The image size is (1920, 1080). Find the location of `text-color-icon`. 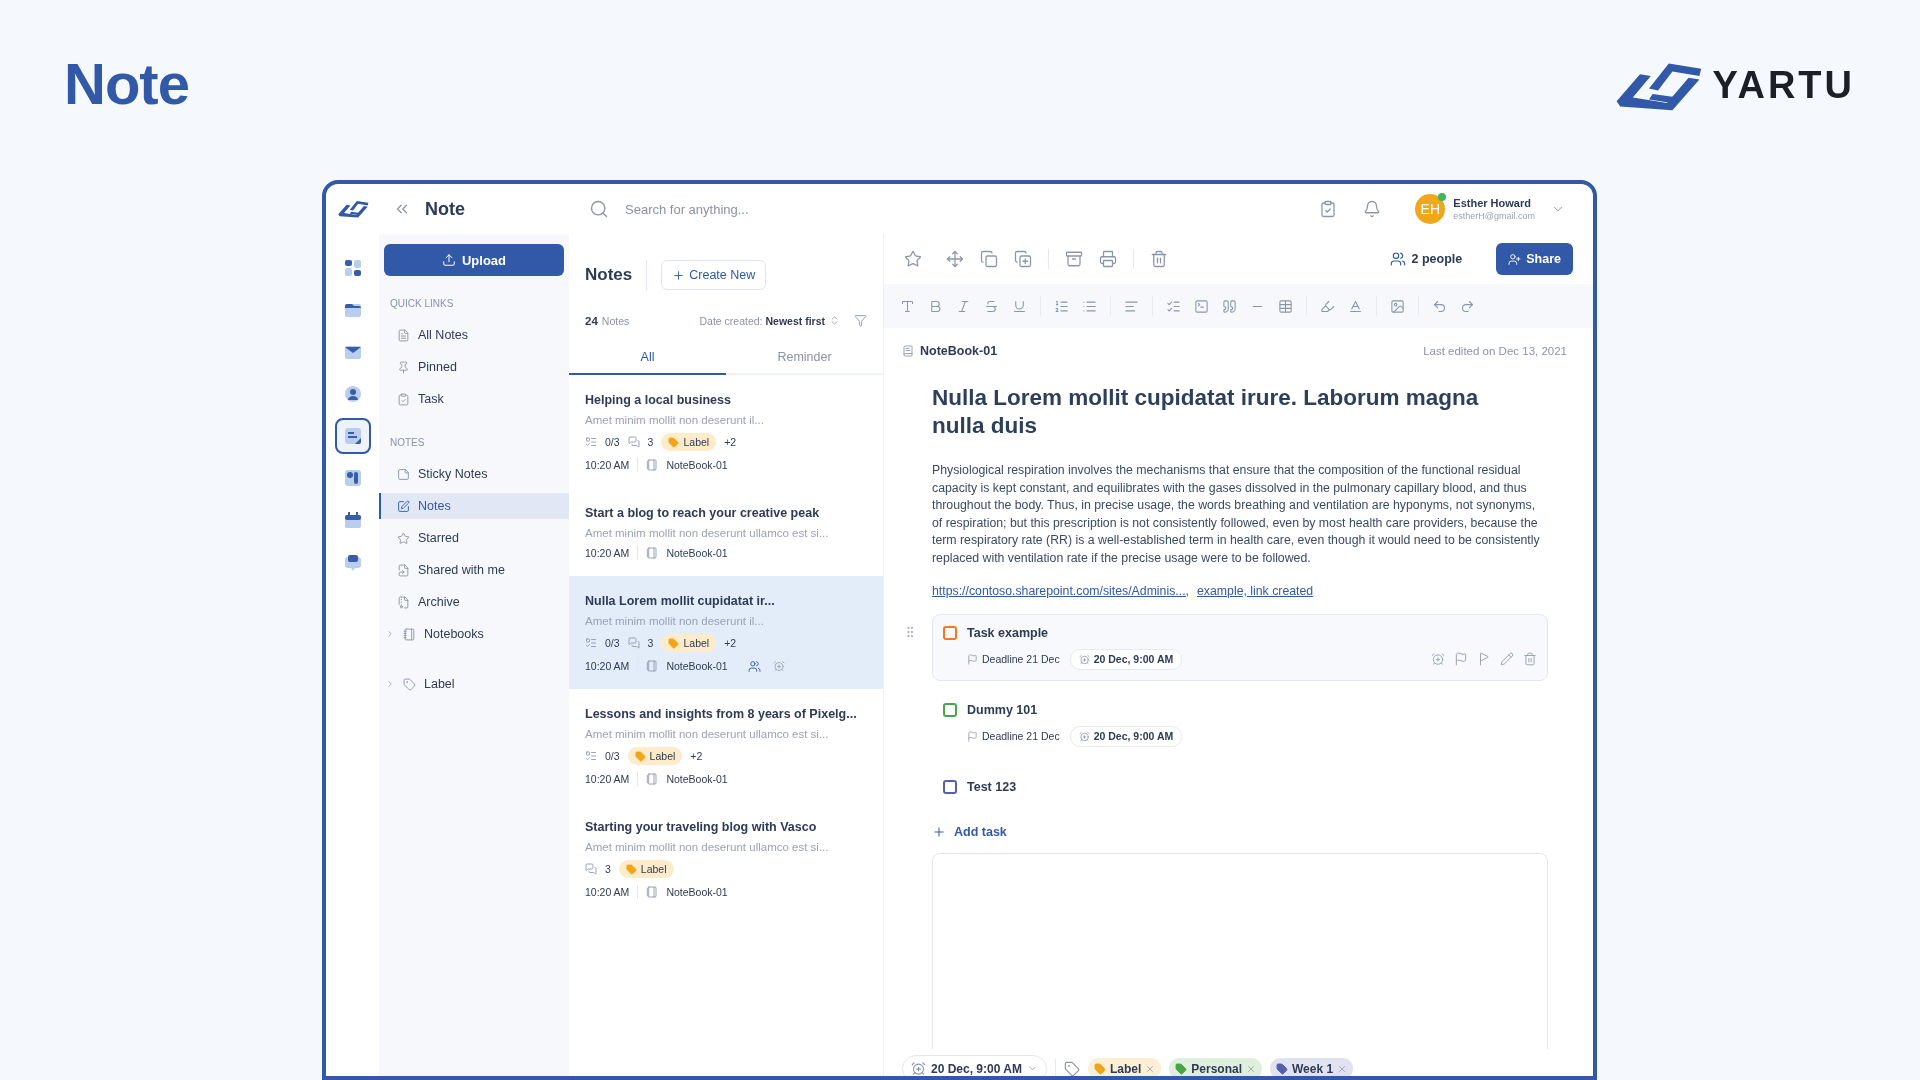

text-color-icon is located at coordinates (1355, 306).